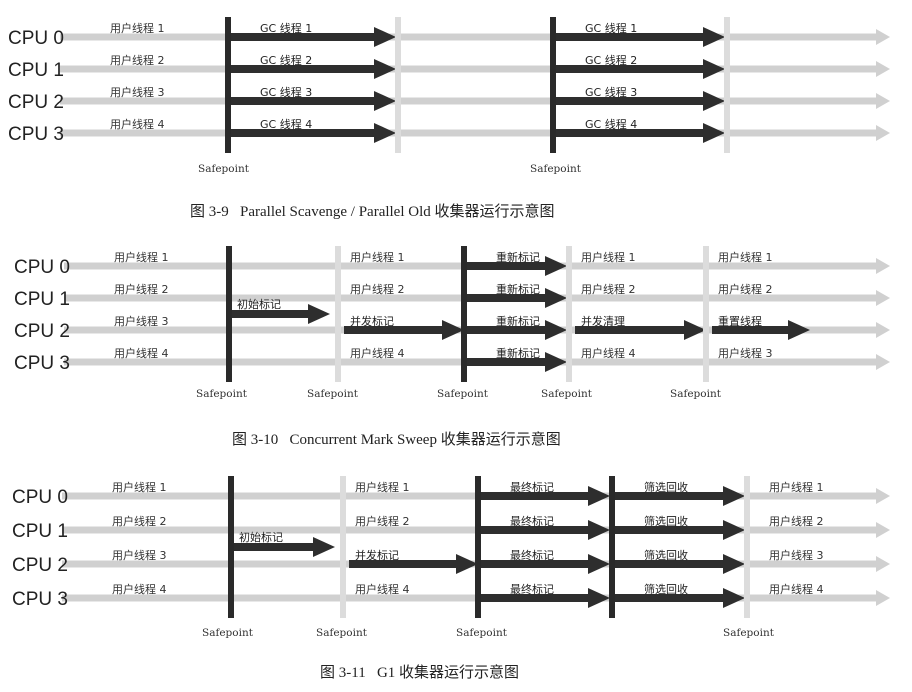 The height and width of the screenshot is (692, 912). What do you see at coordinates (40, 565) in the screenshot?
I see `cpu-label: CPU 2` at bounding box center [40, 565].